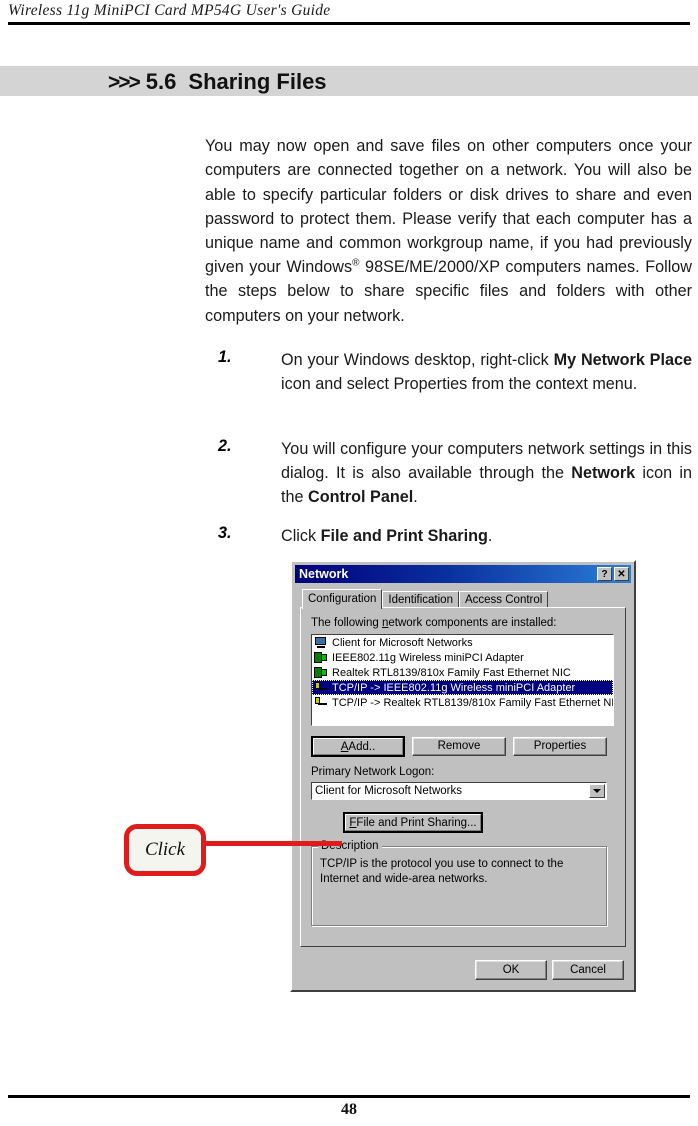  Describe the element at coordinates (622, 360) in the screenshot. I see `step-1-bold-a: My Network Place` at that location.